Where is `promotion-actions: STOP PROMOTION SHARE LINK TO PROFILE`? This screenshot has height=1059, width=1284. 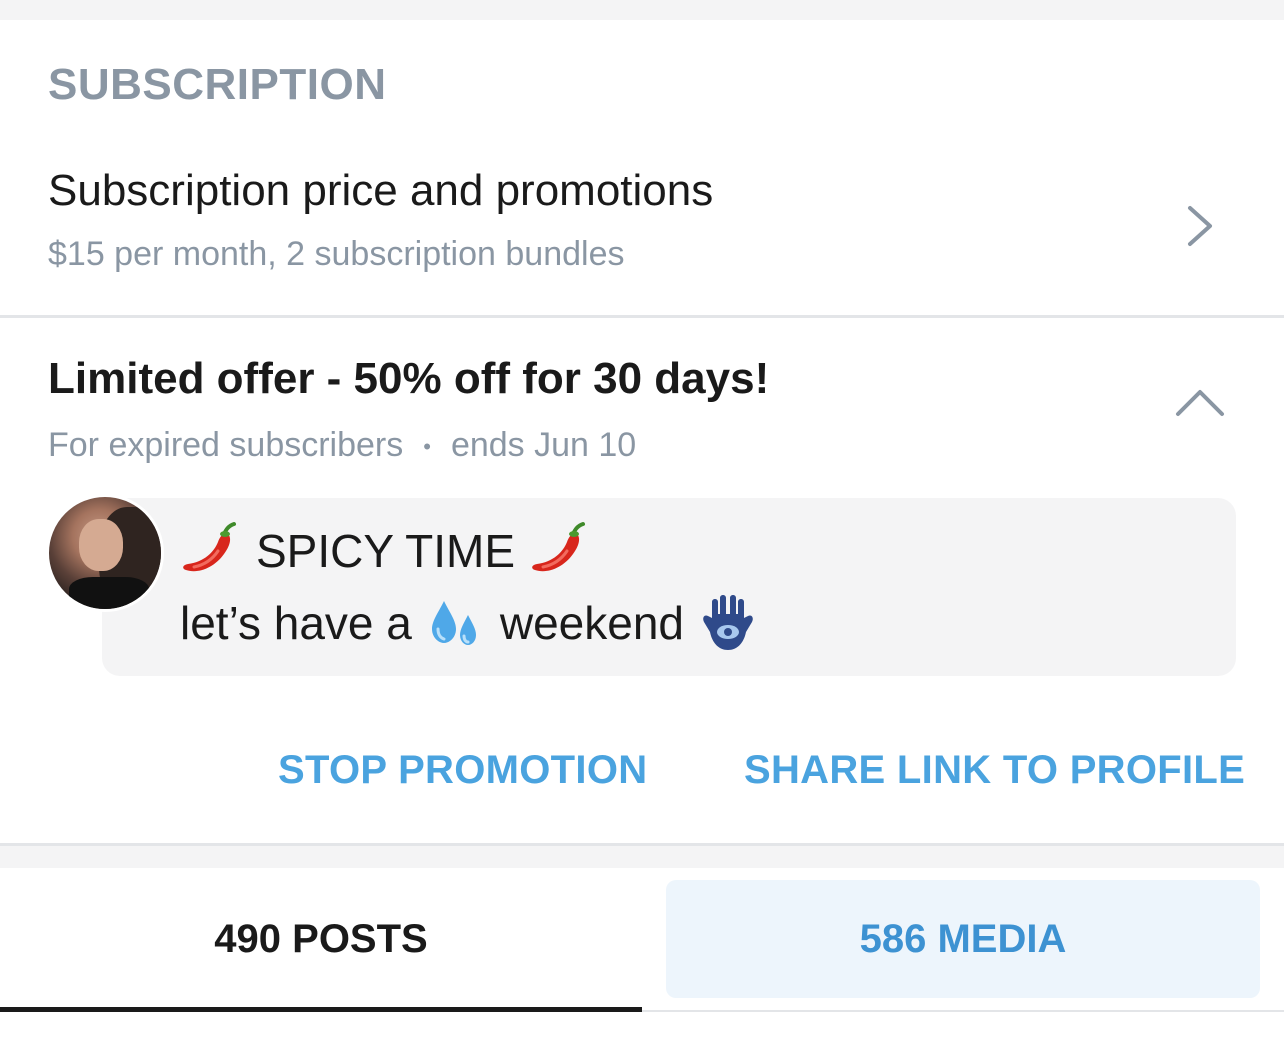
promotion-actions: STOP PROMOTION SHARE LINK TO PROFILE is located at coordinates (642, 778).